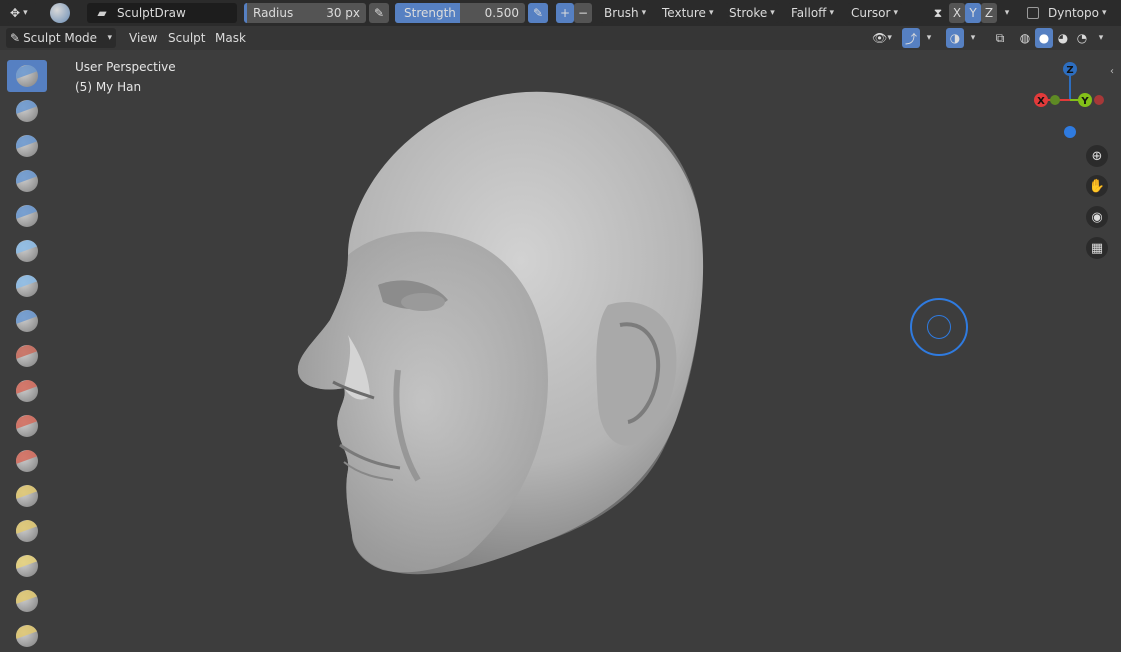  Describe the element at coordinates (1055, 100) in the screenshot. I see `gizmo-neg-y-axis` at that location.